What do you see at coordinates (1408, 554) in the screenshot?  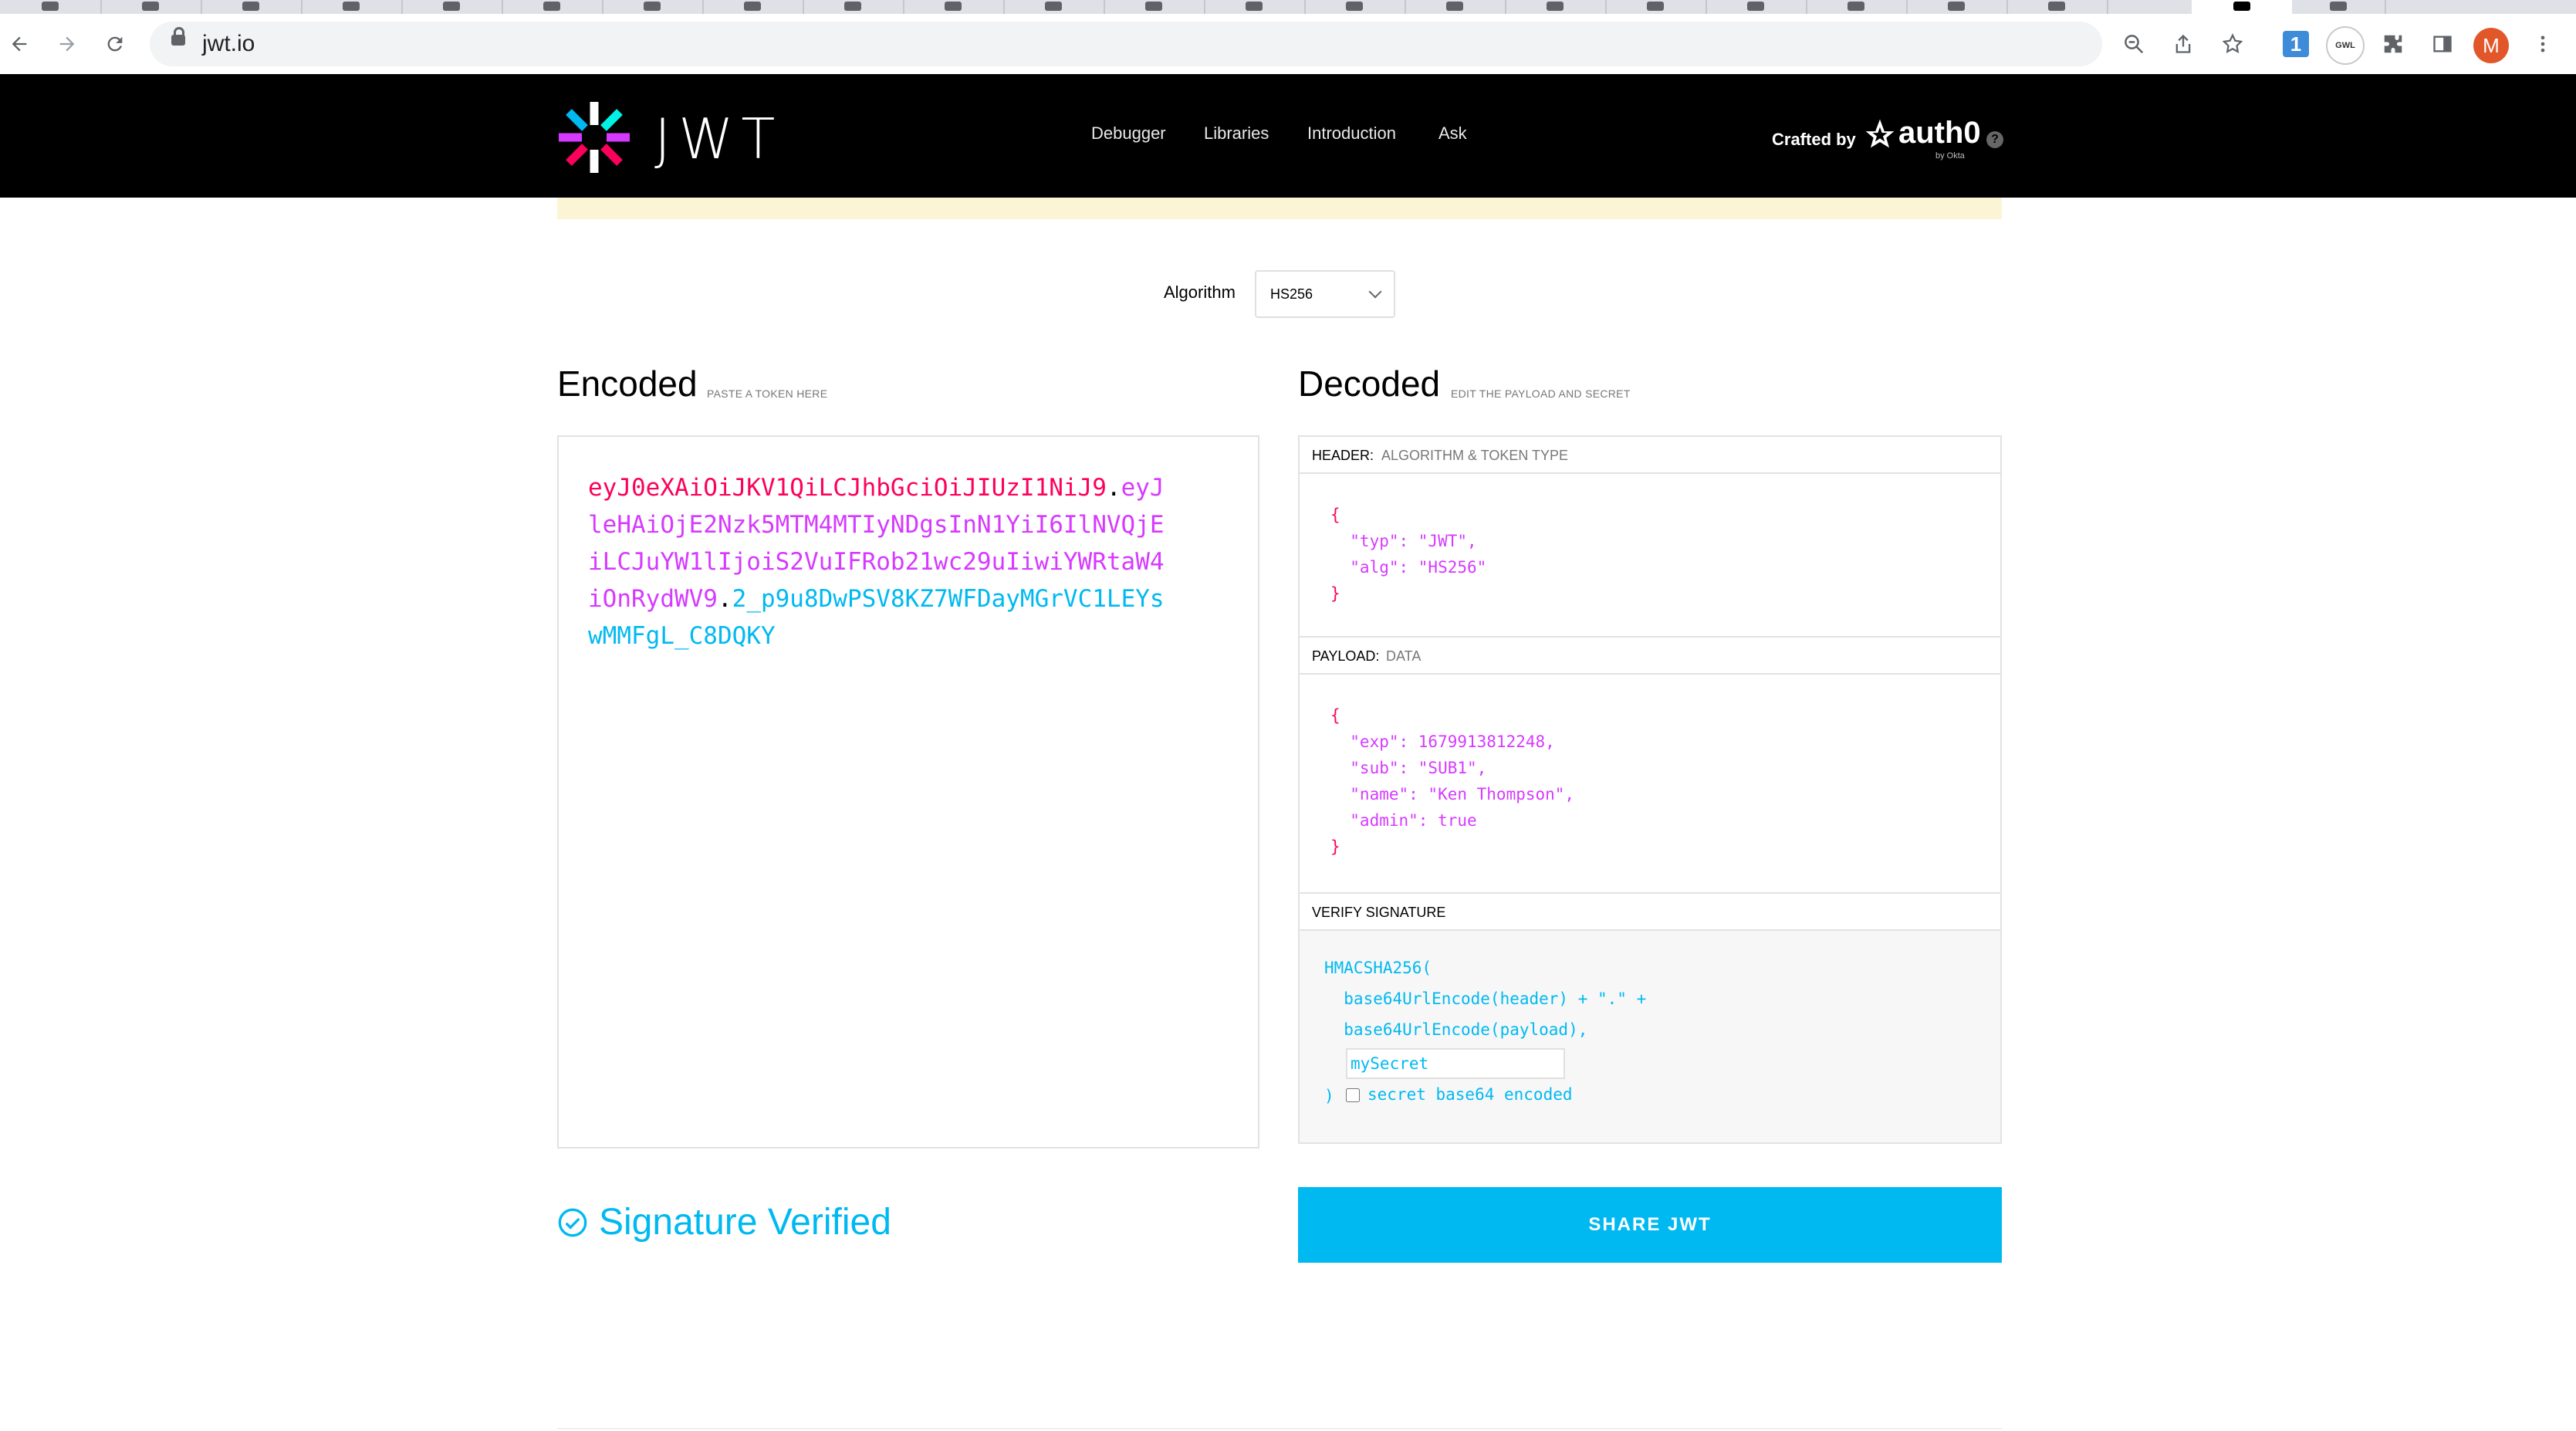 I see `header-json-editor: { "typ": "JWT", "alg": "HS256"}` at bounding box center [1408, 554].